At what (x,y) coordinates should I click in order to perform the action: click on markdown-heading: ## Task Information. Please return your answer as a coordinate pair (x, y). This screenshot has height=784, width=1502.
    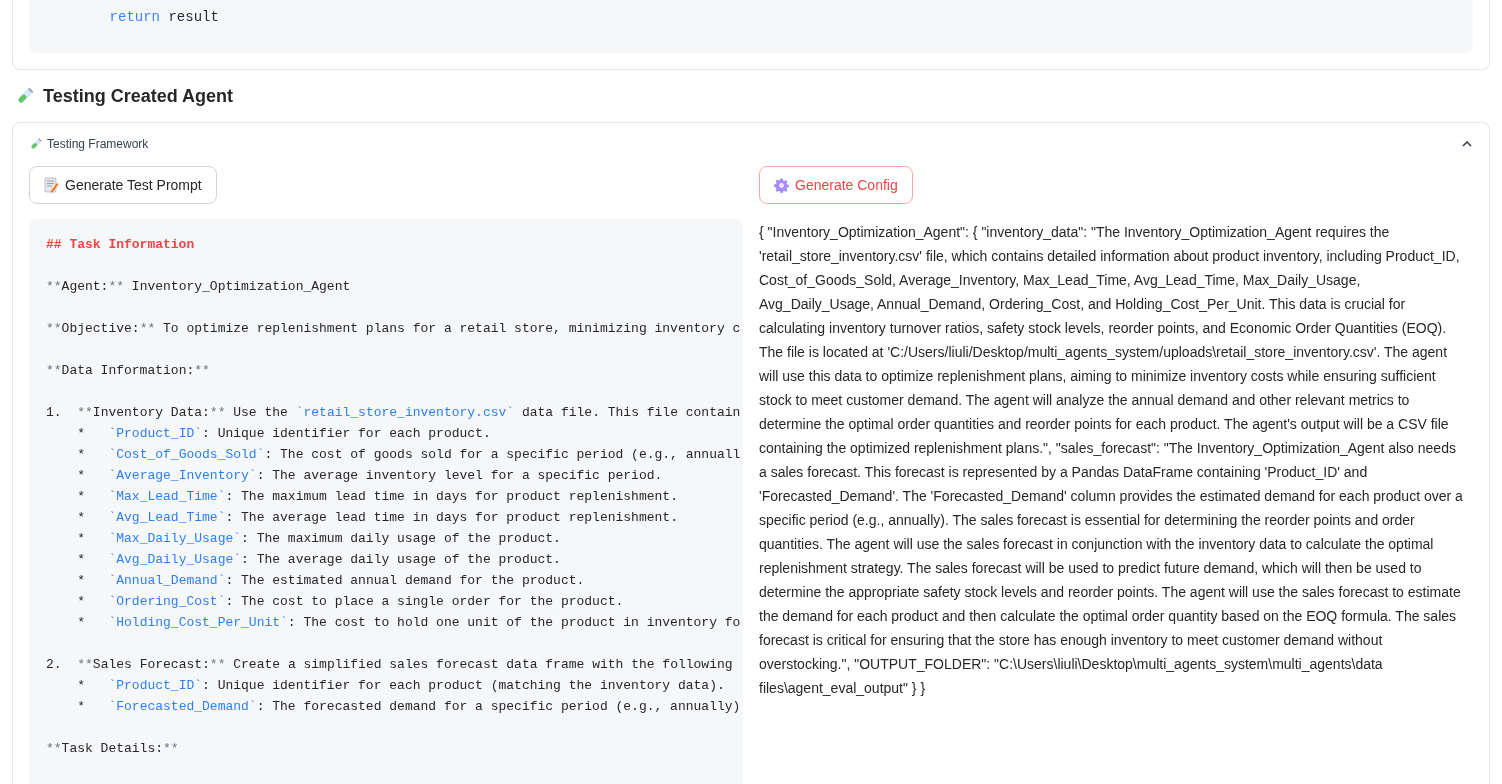
    Looking at the image, I should click on (120, 245).